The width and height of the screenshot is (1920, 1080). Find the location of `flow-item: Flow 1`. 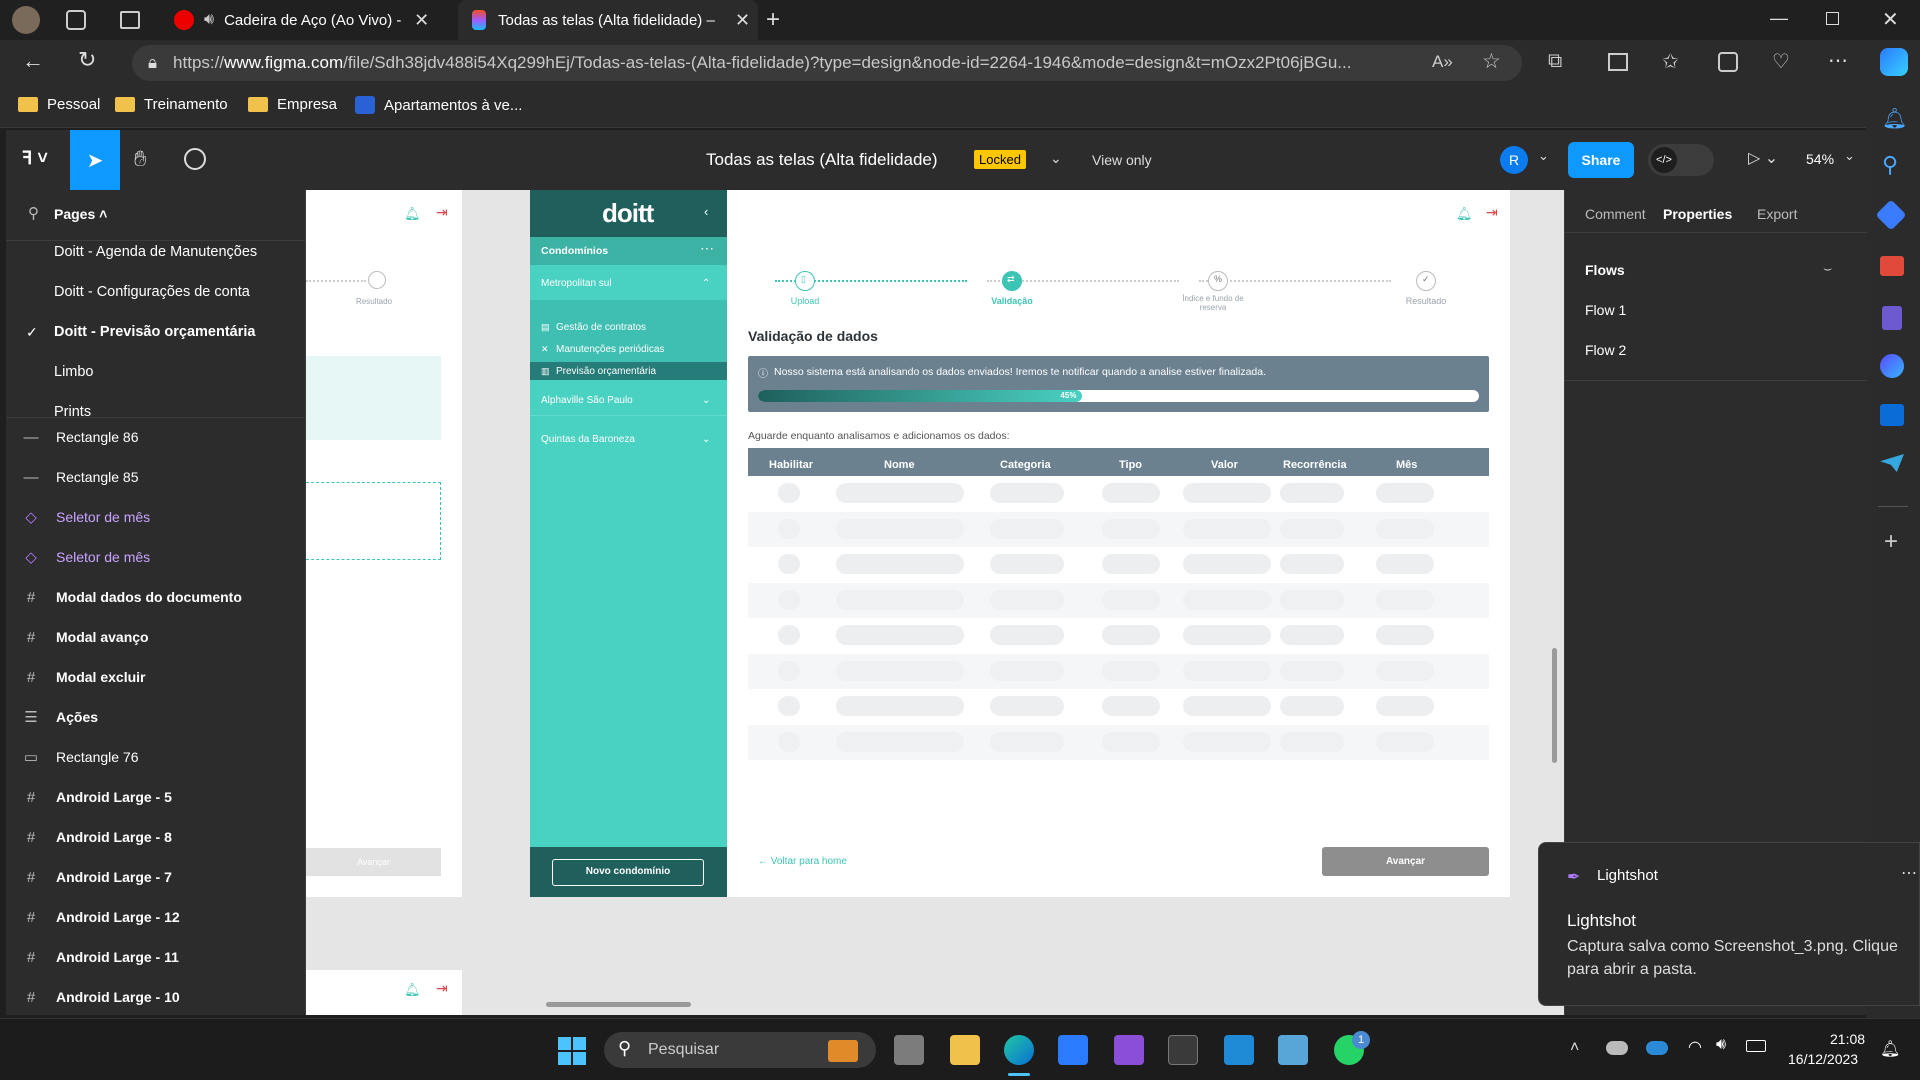

flow-item: Flow 1 is located at coordinates (1605, 310).